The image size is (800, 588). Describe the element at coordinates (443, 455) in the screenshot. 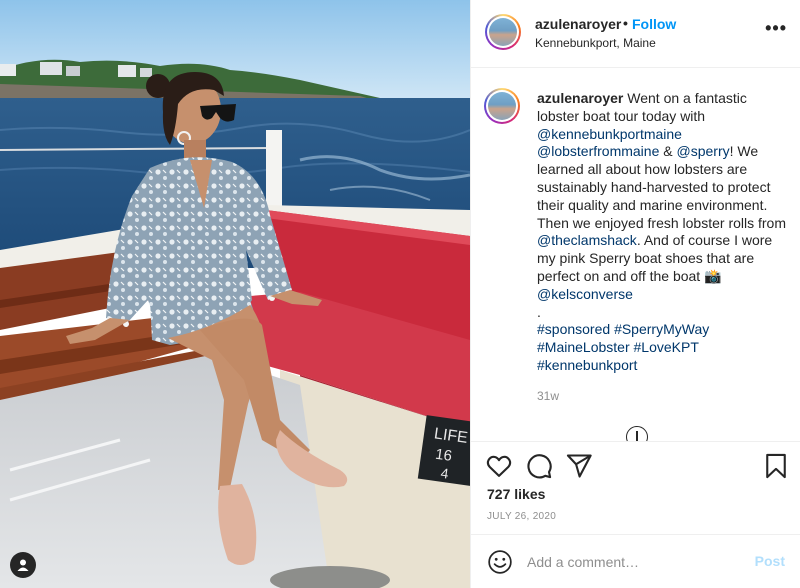

I see `sign-text-number: 16` at that location.